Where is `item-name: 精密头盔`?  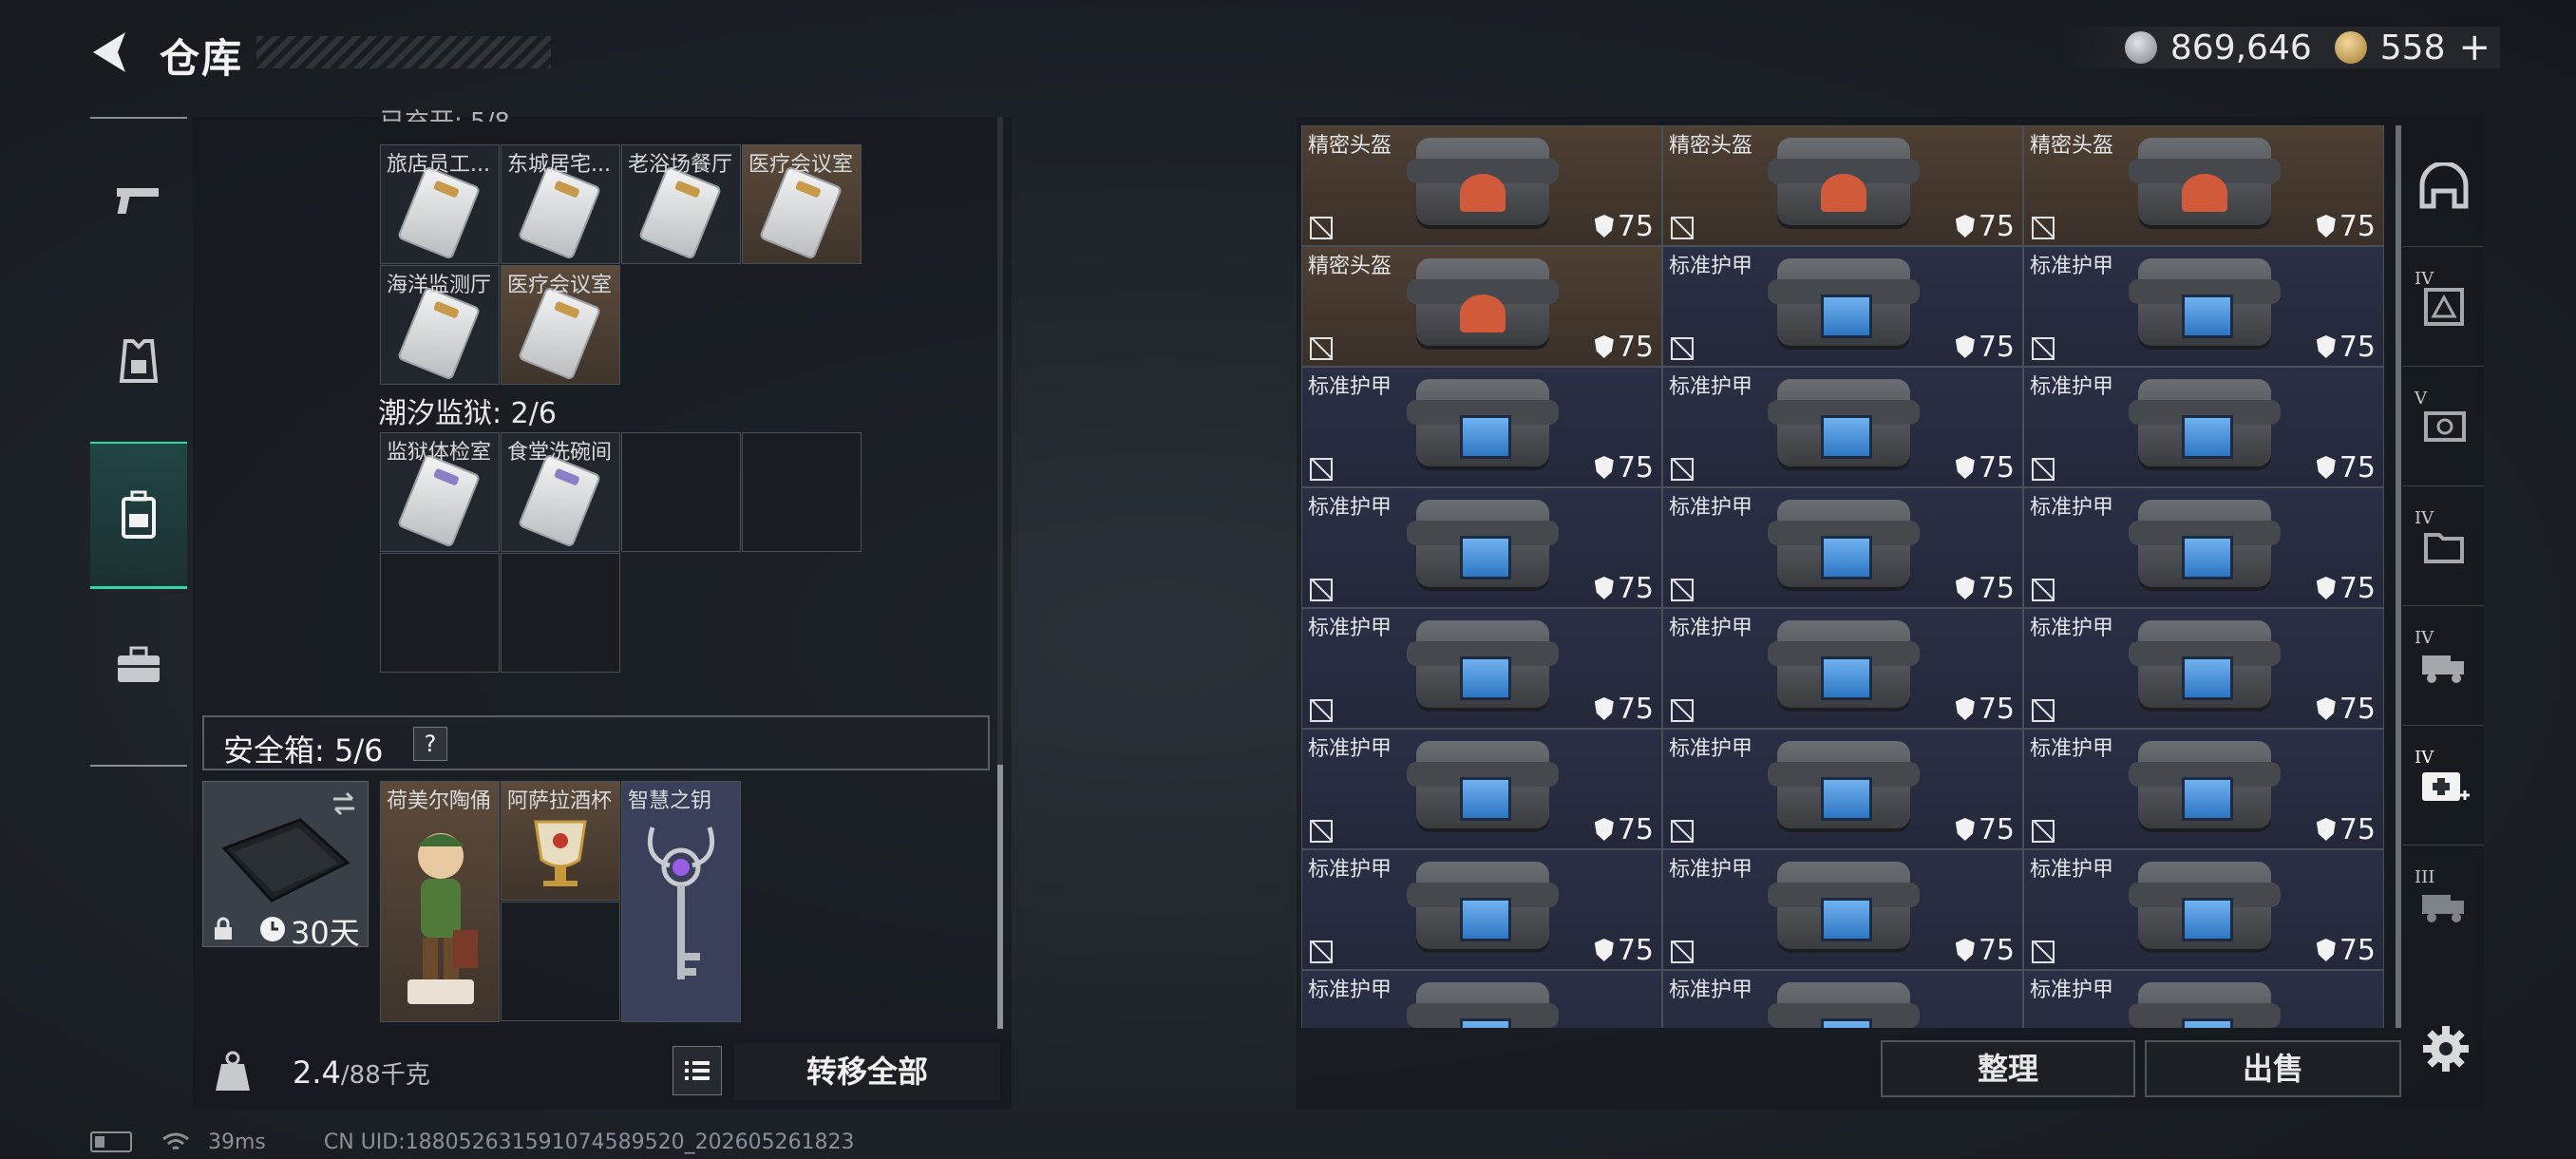
item-name: 精密头盔 is located at coordinates (1711, 146).